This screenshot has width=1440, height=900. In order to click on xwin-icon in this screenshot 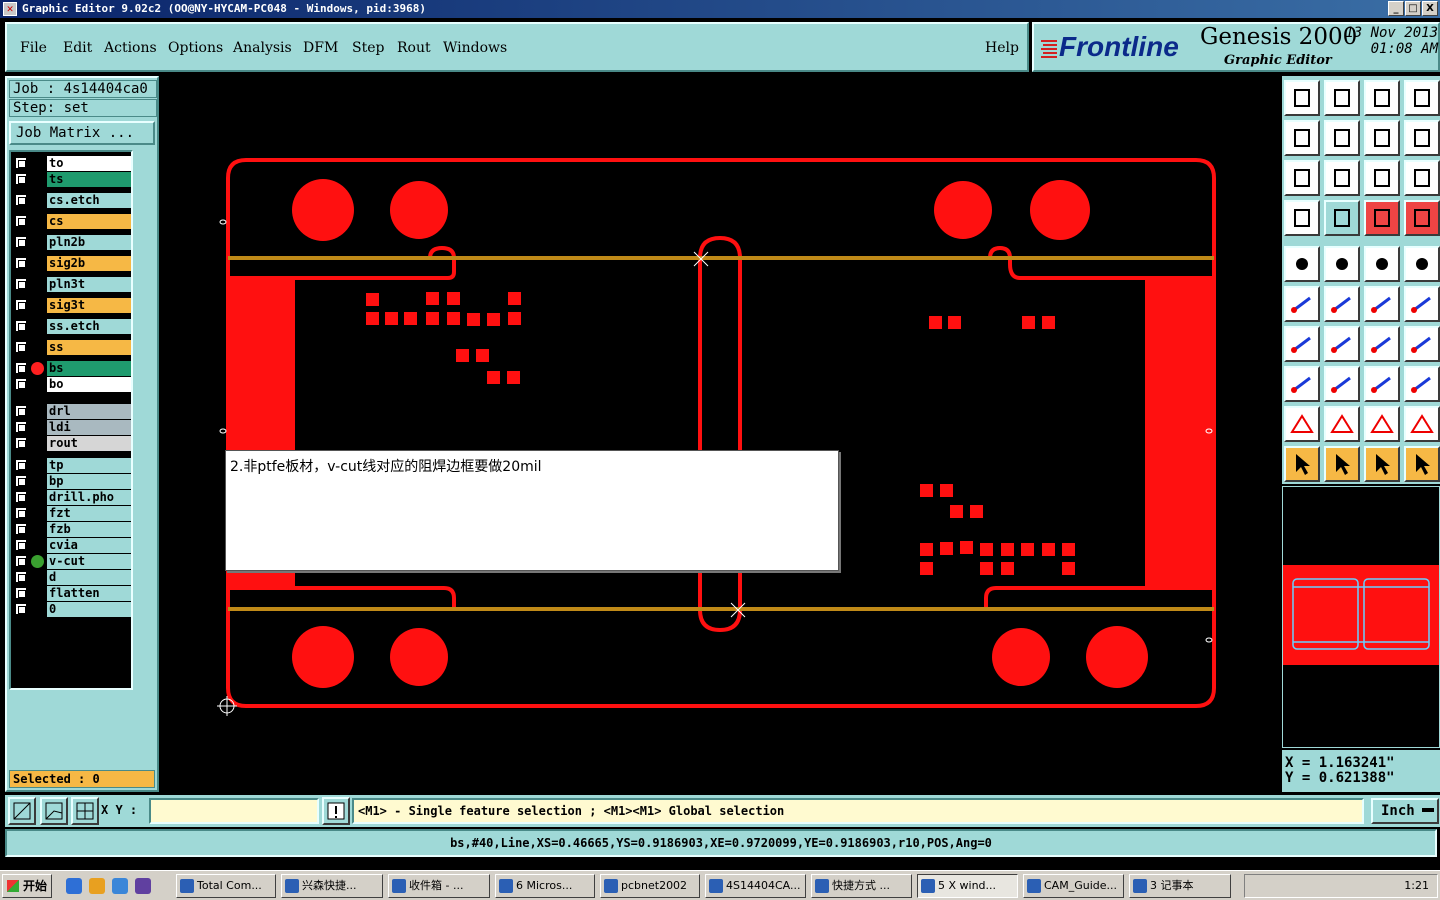, I will do `click(143, 886)`.